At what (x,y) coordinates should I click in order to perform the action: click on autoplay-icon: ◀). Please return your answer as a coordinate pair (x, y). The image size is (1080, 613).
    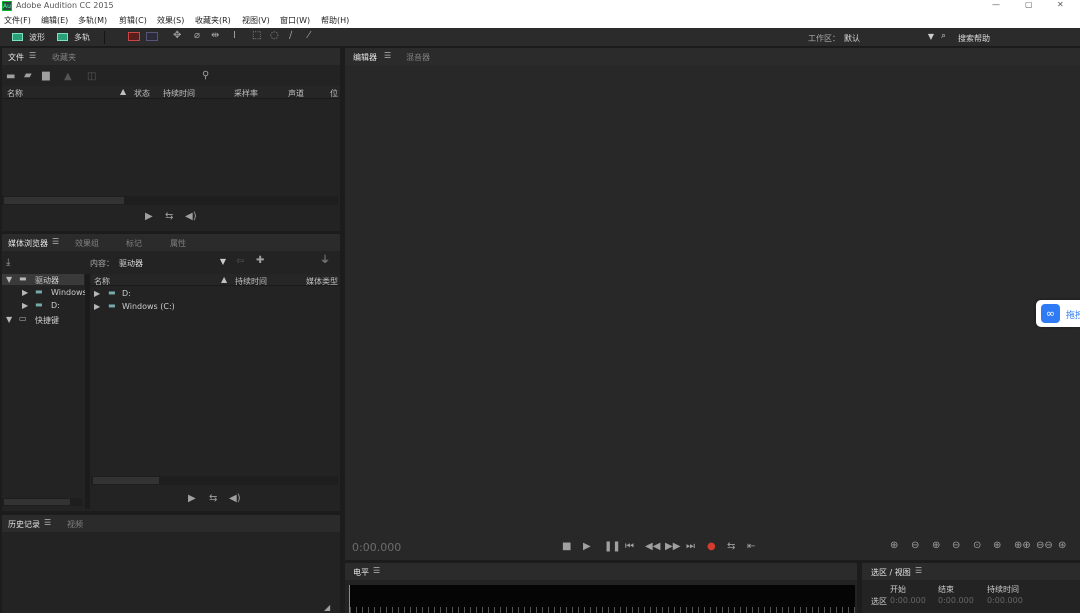
    Looking at the image, I should click on (235, 499).